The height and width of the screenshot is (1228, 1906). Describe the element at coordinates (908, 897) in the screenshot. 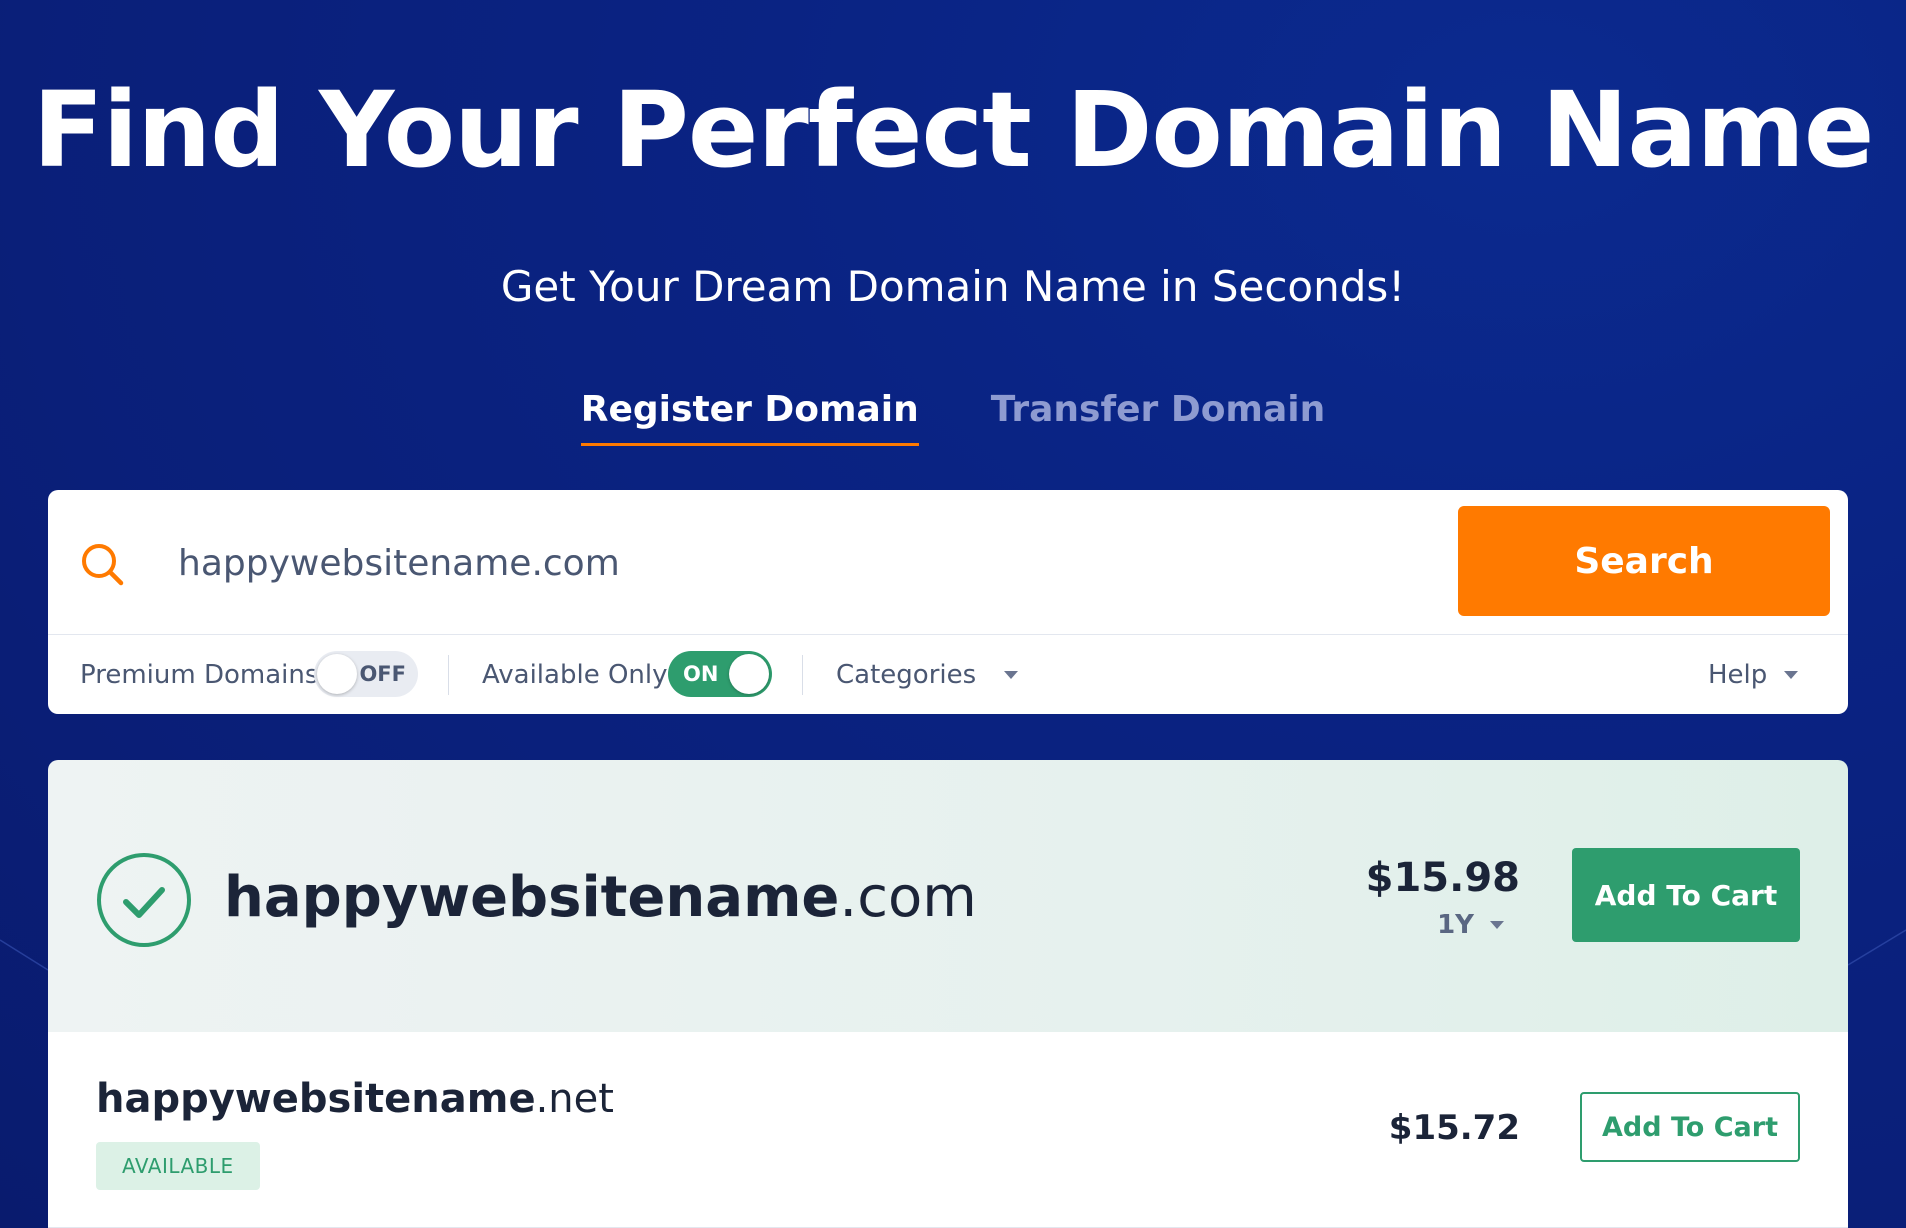

I see `domain-tld: .com` at that location.